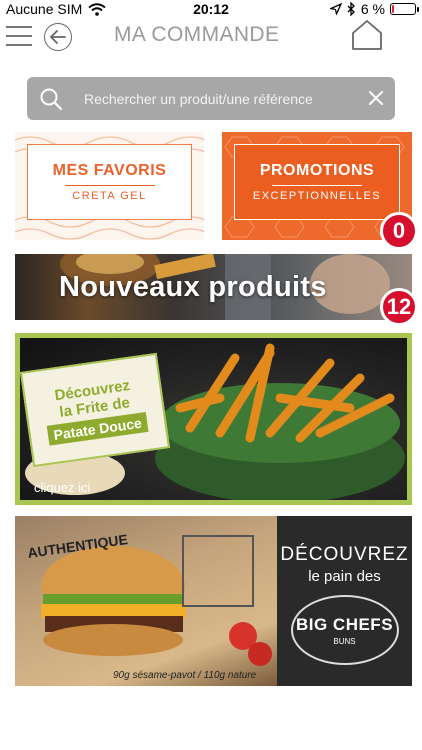 The width and height of the screenshot is (422, 750). I want to click on search-input, so click(224, 98).